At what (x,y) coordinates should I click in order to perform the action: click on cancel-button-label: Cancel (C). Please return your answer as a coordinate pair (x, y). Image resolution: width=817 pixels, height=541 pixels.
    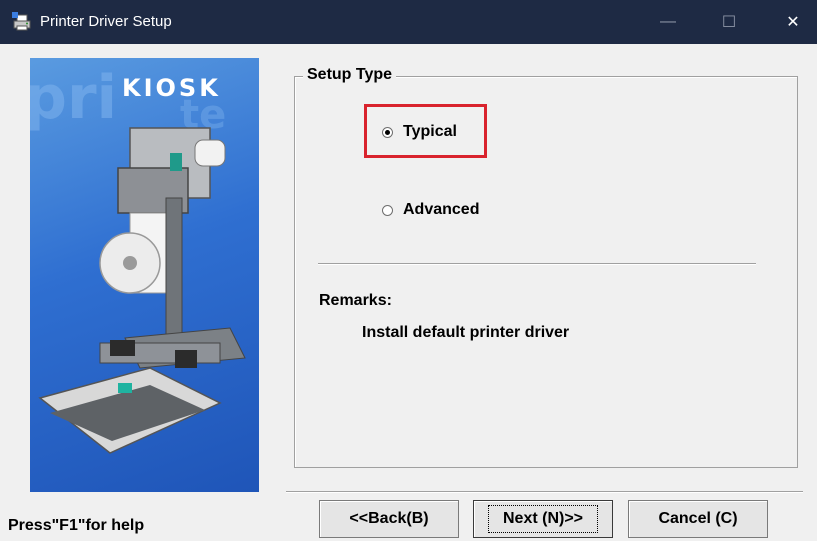
    Looking at the image, I should click on (698, 518).